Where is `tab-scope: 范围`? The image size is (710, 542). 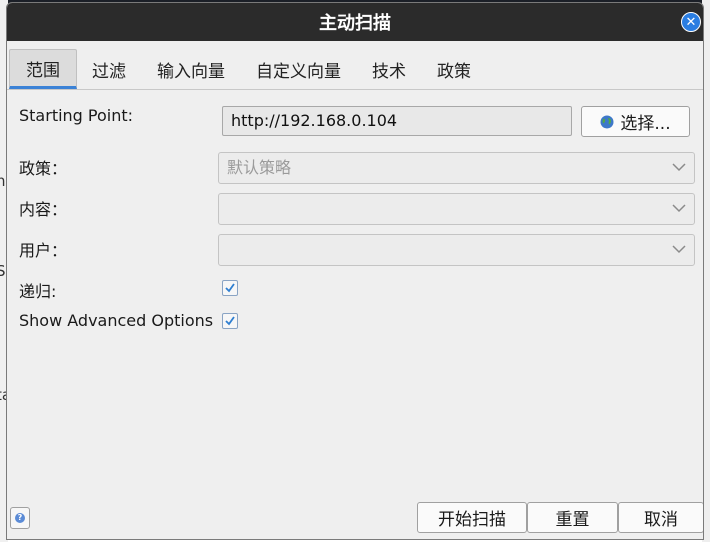
tab-scope: 范围 is located at coordinates (43, 69).